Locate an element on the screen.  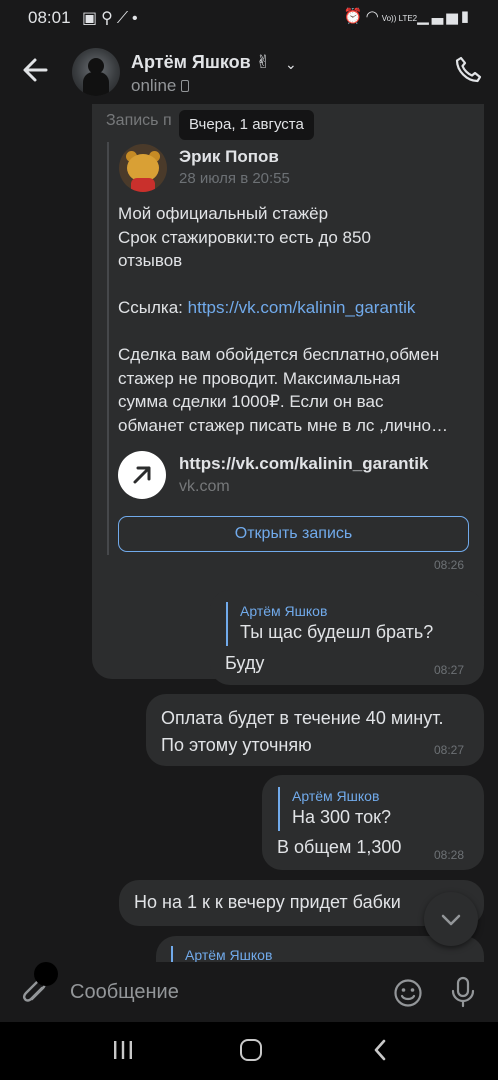
status-right-icons: ⏰◠Vo)) LTE2▁▃▅▮ is located at coordinates (408, 16).